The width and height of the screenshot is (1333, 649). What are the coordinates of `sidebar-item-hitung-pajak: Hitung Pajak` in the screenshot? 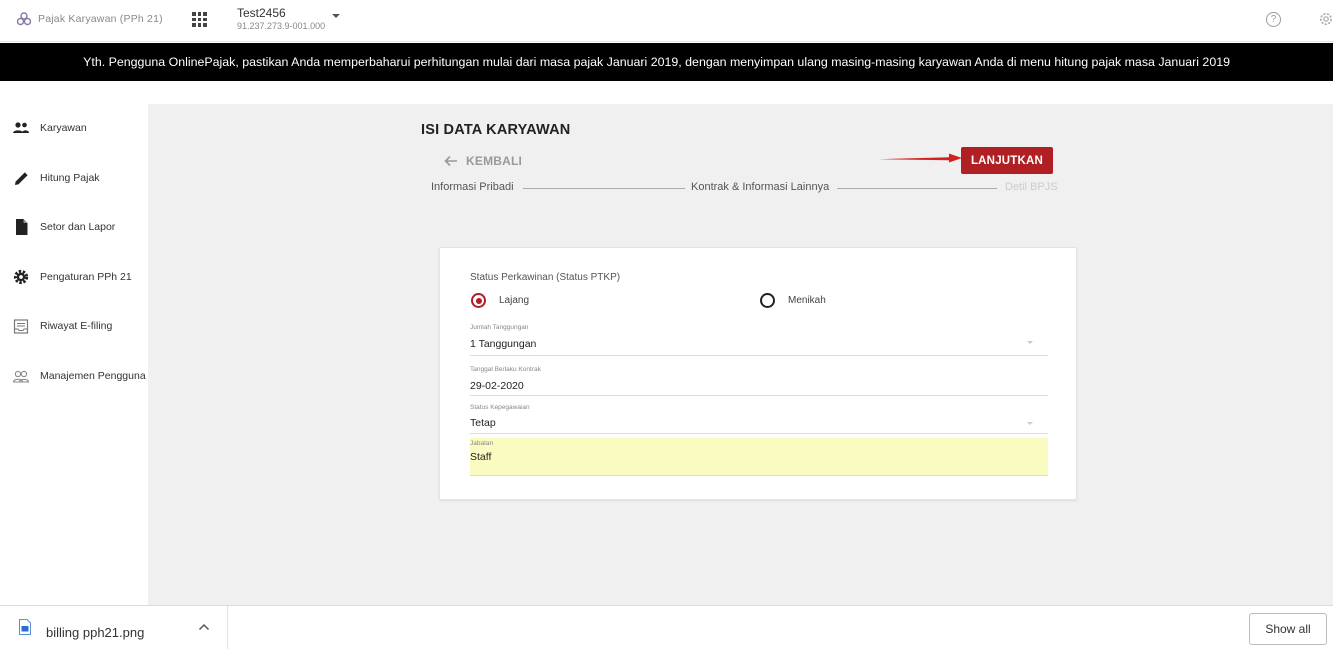 It's located at (74, 178).